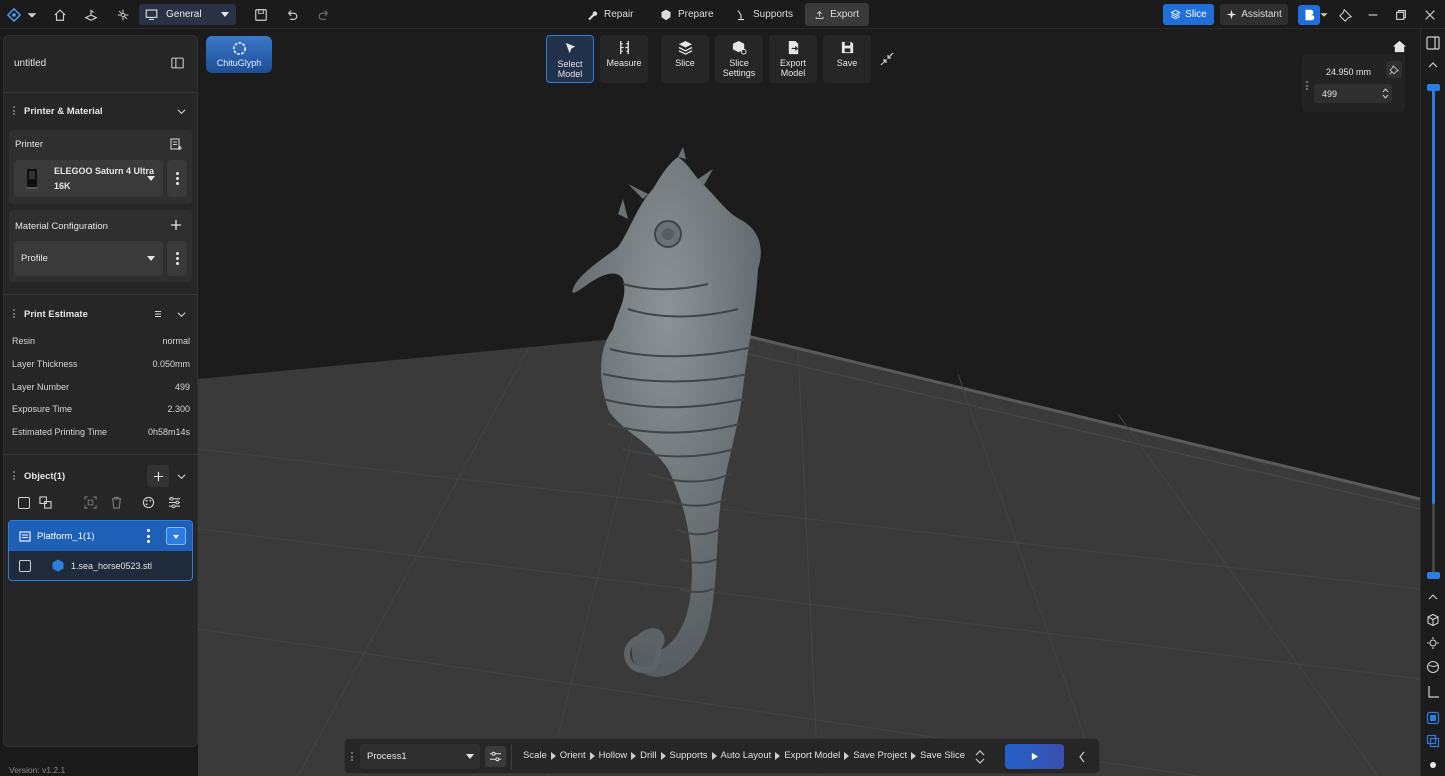 This screenshot has width=1445, height=776. Describe the element at coordinates (1373, 15) in the screenshot. I see `minimize-icon` at that location.